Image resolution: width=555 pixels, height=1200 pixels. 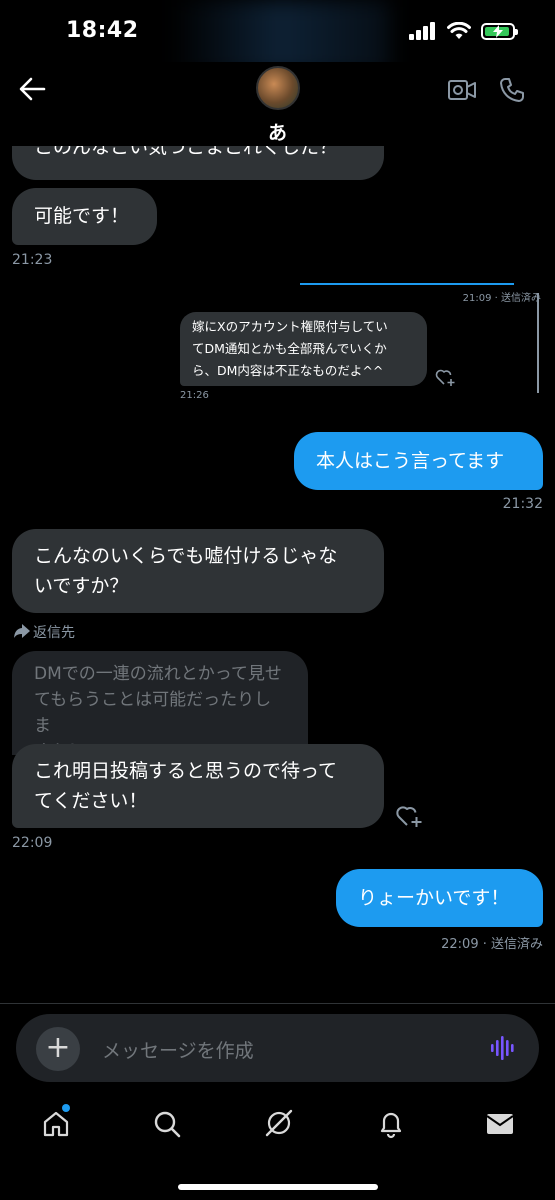 I want to click on message-text-line-1: これ明日投稿すると思うので待って, so click(x=186, y=771).